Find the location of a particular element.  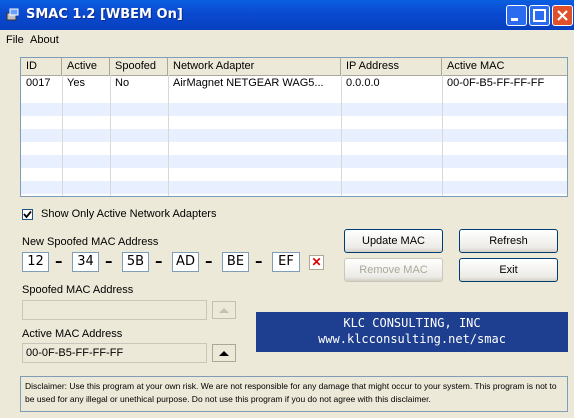

cell-spoofed: No is located at coordinates (122, 83).